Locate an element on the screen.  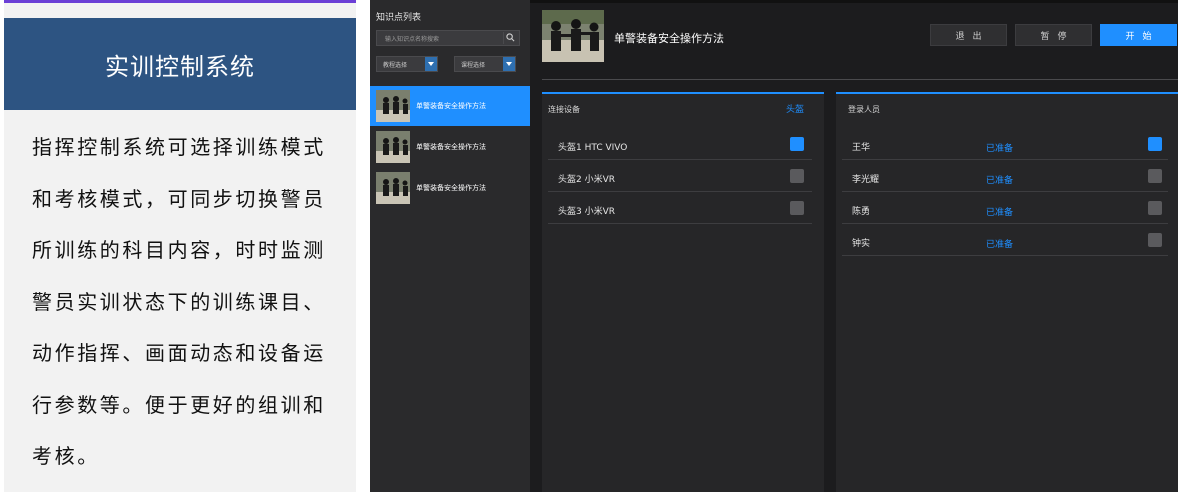
header-divider is located at coordinates (860, 79).